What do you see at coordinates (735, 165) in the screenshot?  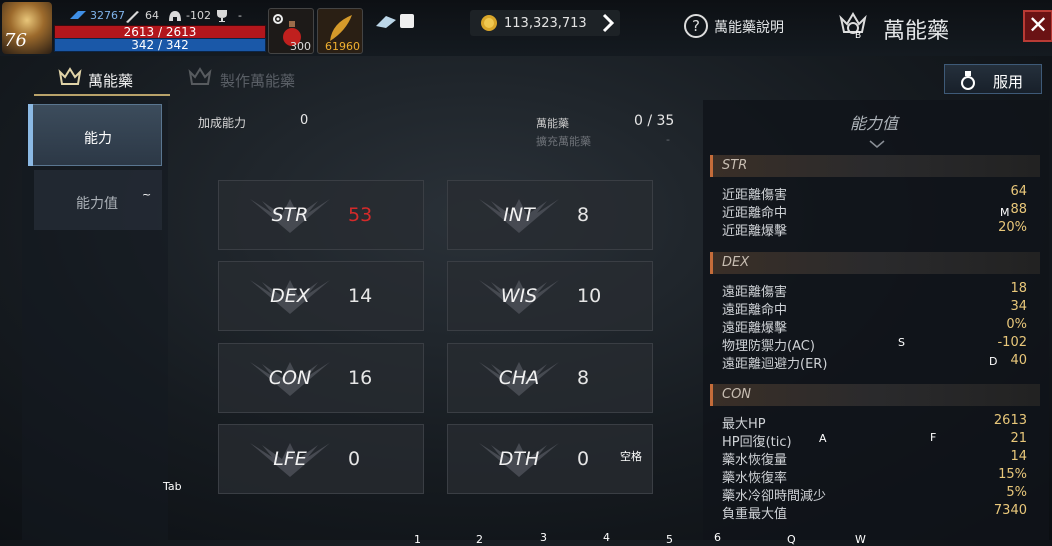 I see `section-title: STR` at bounding box center [735, 165].